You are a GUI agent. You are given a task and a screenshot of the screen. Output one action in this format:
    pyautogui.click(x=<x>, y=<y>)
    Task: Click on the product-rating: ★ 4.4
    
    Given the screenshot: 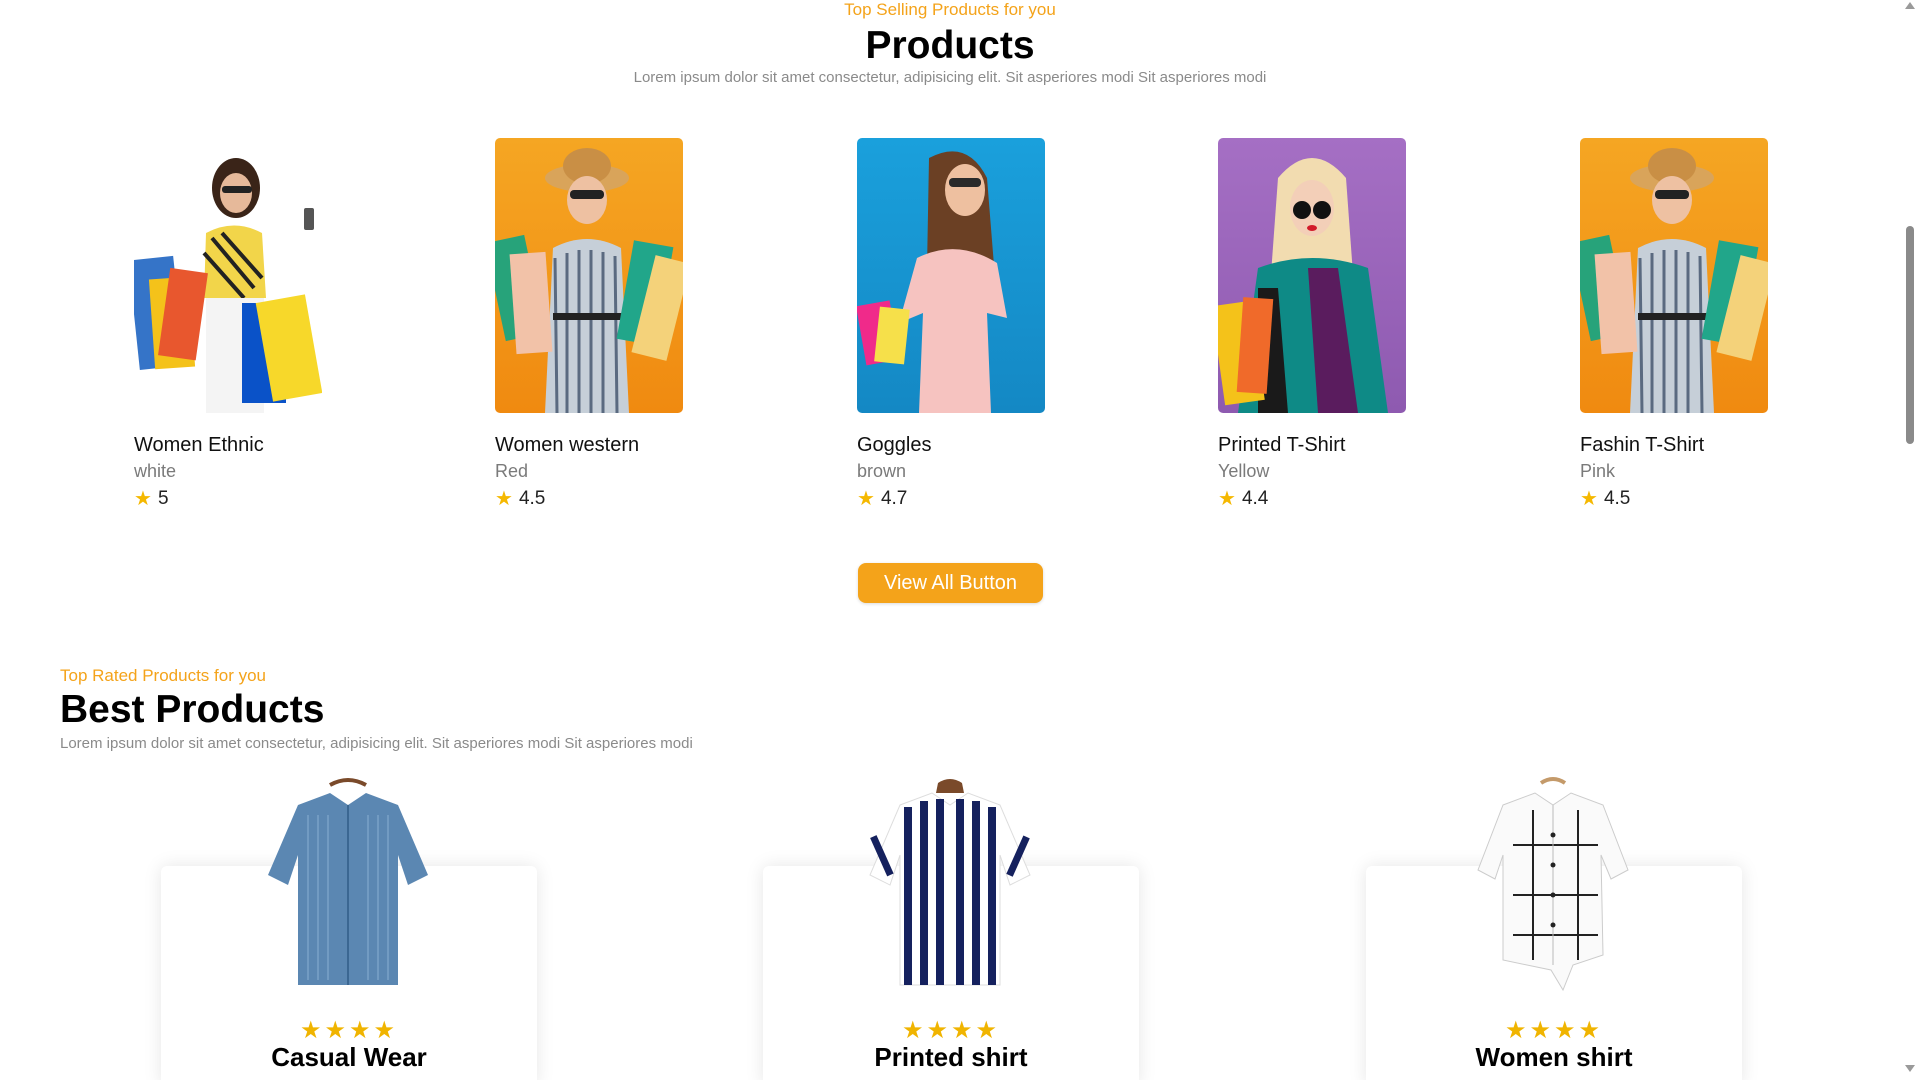 What is the action you would take?
    pyautogui.click(x=1243, y=499)
    